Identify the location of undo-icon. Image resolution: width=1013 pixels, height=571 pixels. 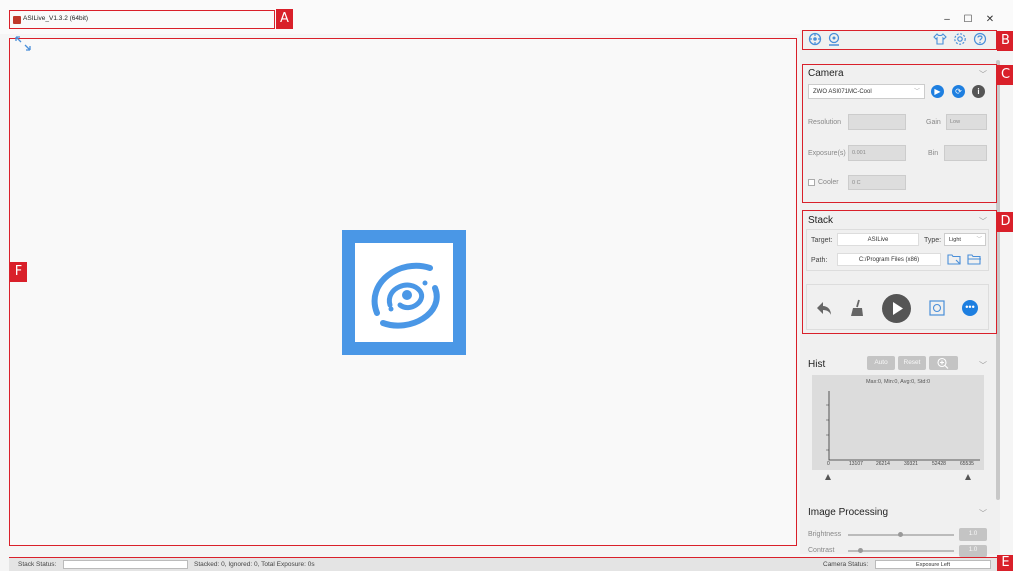
(824, 308).